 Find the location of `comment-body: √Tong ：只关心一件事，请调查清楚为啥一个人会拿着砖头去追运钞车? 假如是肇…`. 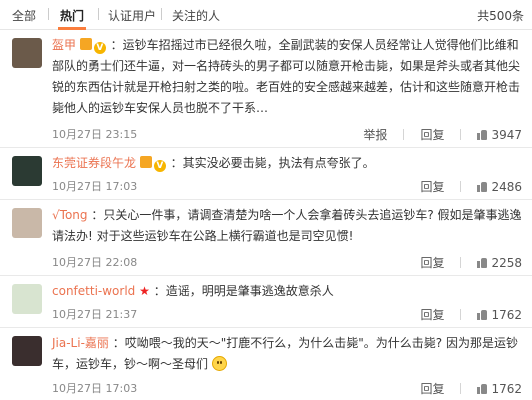

comment-body: √Tong ：只关心一件事，请调查清楚为啥一个人会拿着砖头去追运钞车? 假如是肇… is located at coordinates (287, 226).